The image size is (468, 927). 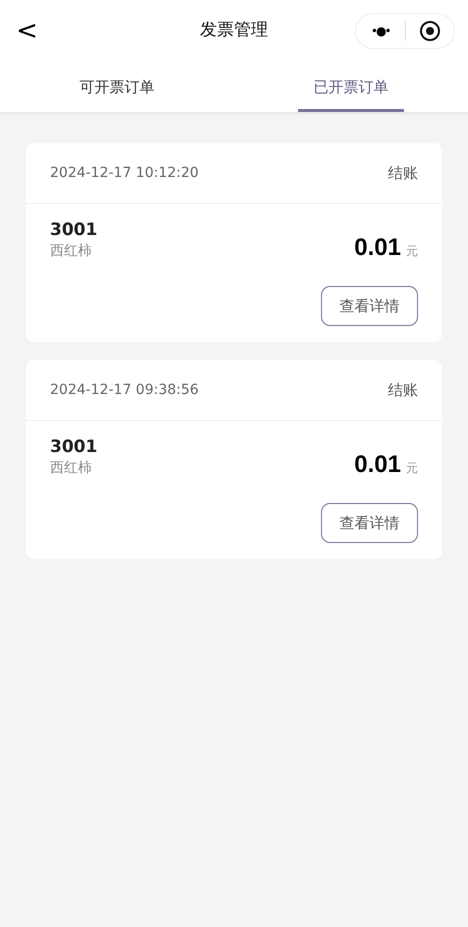 I want to click on order-time: 2024-12-17 10:12:20, so click(x=124, y=173).